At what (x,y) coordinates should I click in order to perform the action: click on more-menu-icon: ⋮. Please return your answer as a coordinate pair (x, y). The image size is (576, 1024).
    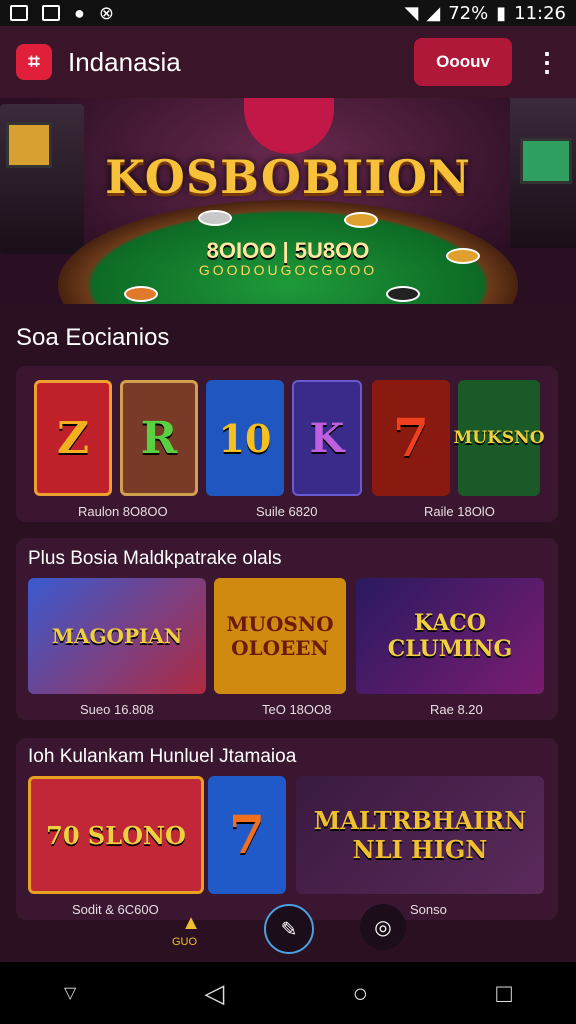
    Looking at the image, I should click on (547, 62).